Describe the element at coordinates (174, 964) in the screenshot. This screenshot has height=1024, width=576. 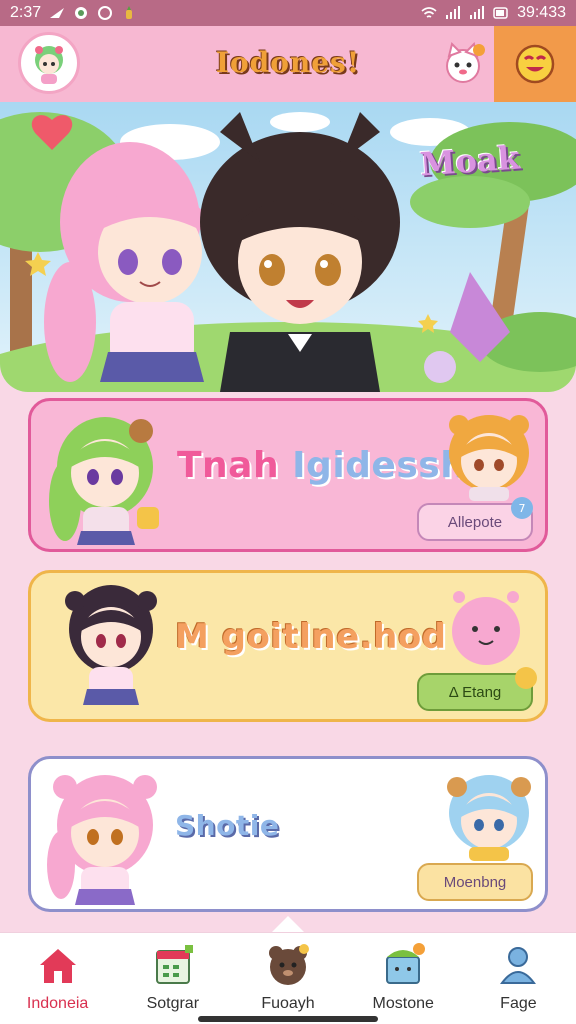
I see `calendar-icon` at that location.